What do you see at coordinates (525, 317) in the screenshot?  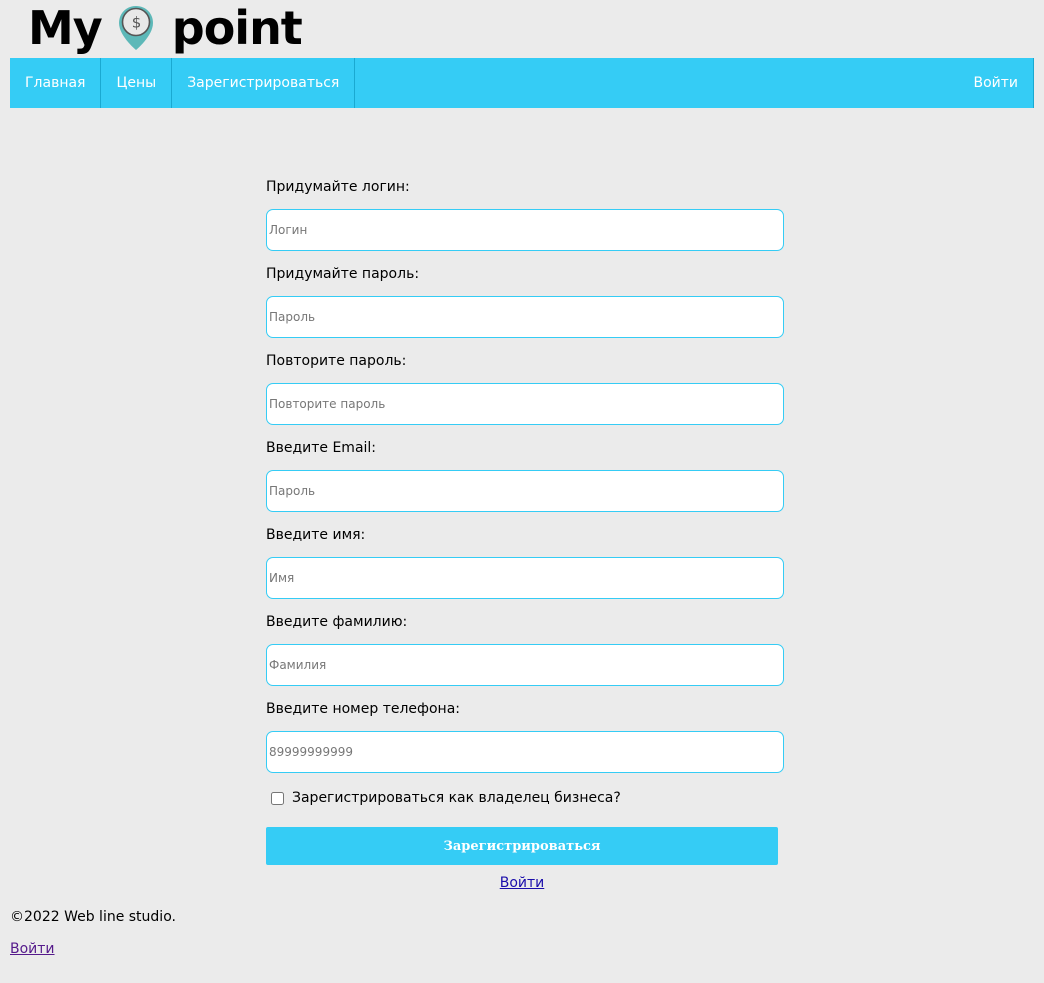 I see `password-input` at bounding box center [525, 317].